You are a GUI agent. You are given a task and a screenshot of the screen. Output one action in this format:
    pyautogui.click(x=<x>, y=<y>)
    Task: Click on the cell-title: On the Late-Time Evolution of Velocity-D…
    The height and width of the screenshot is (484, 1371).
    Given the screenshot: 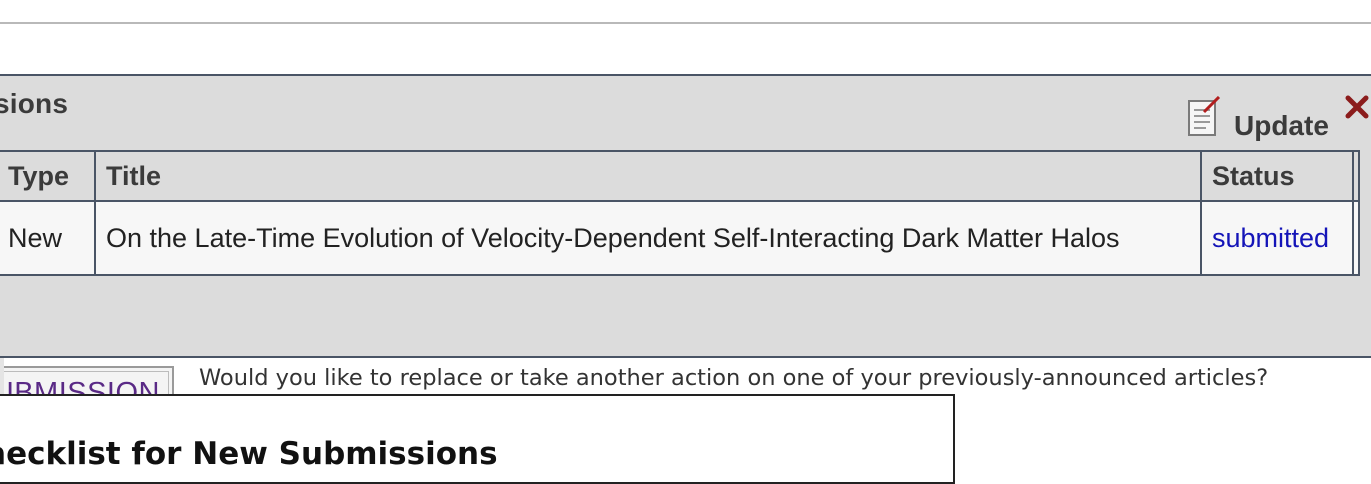 What is the action you would take?
    pyautogui.click(x=648, y=238)
    